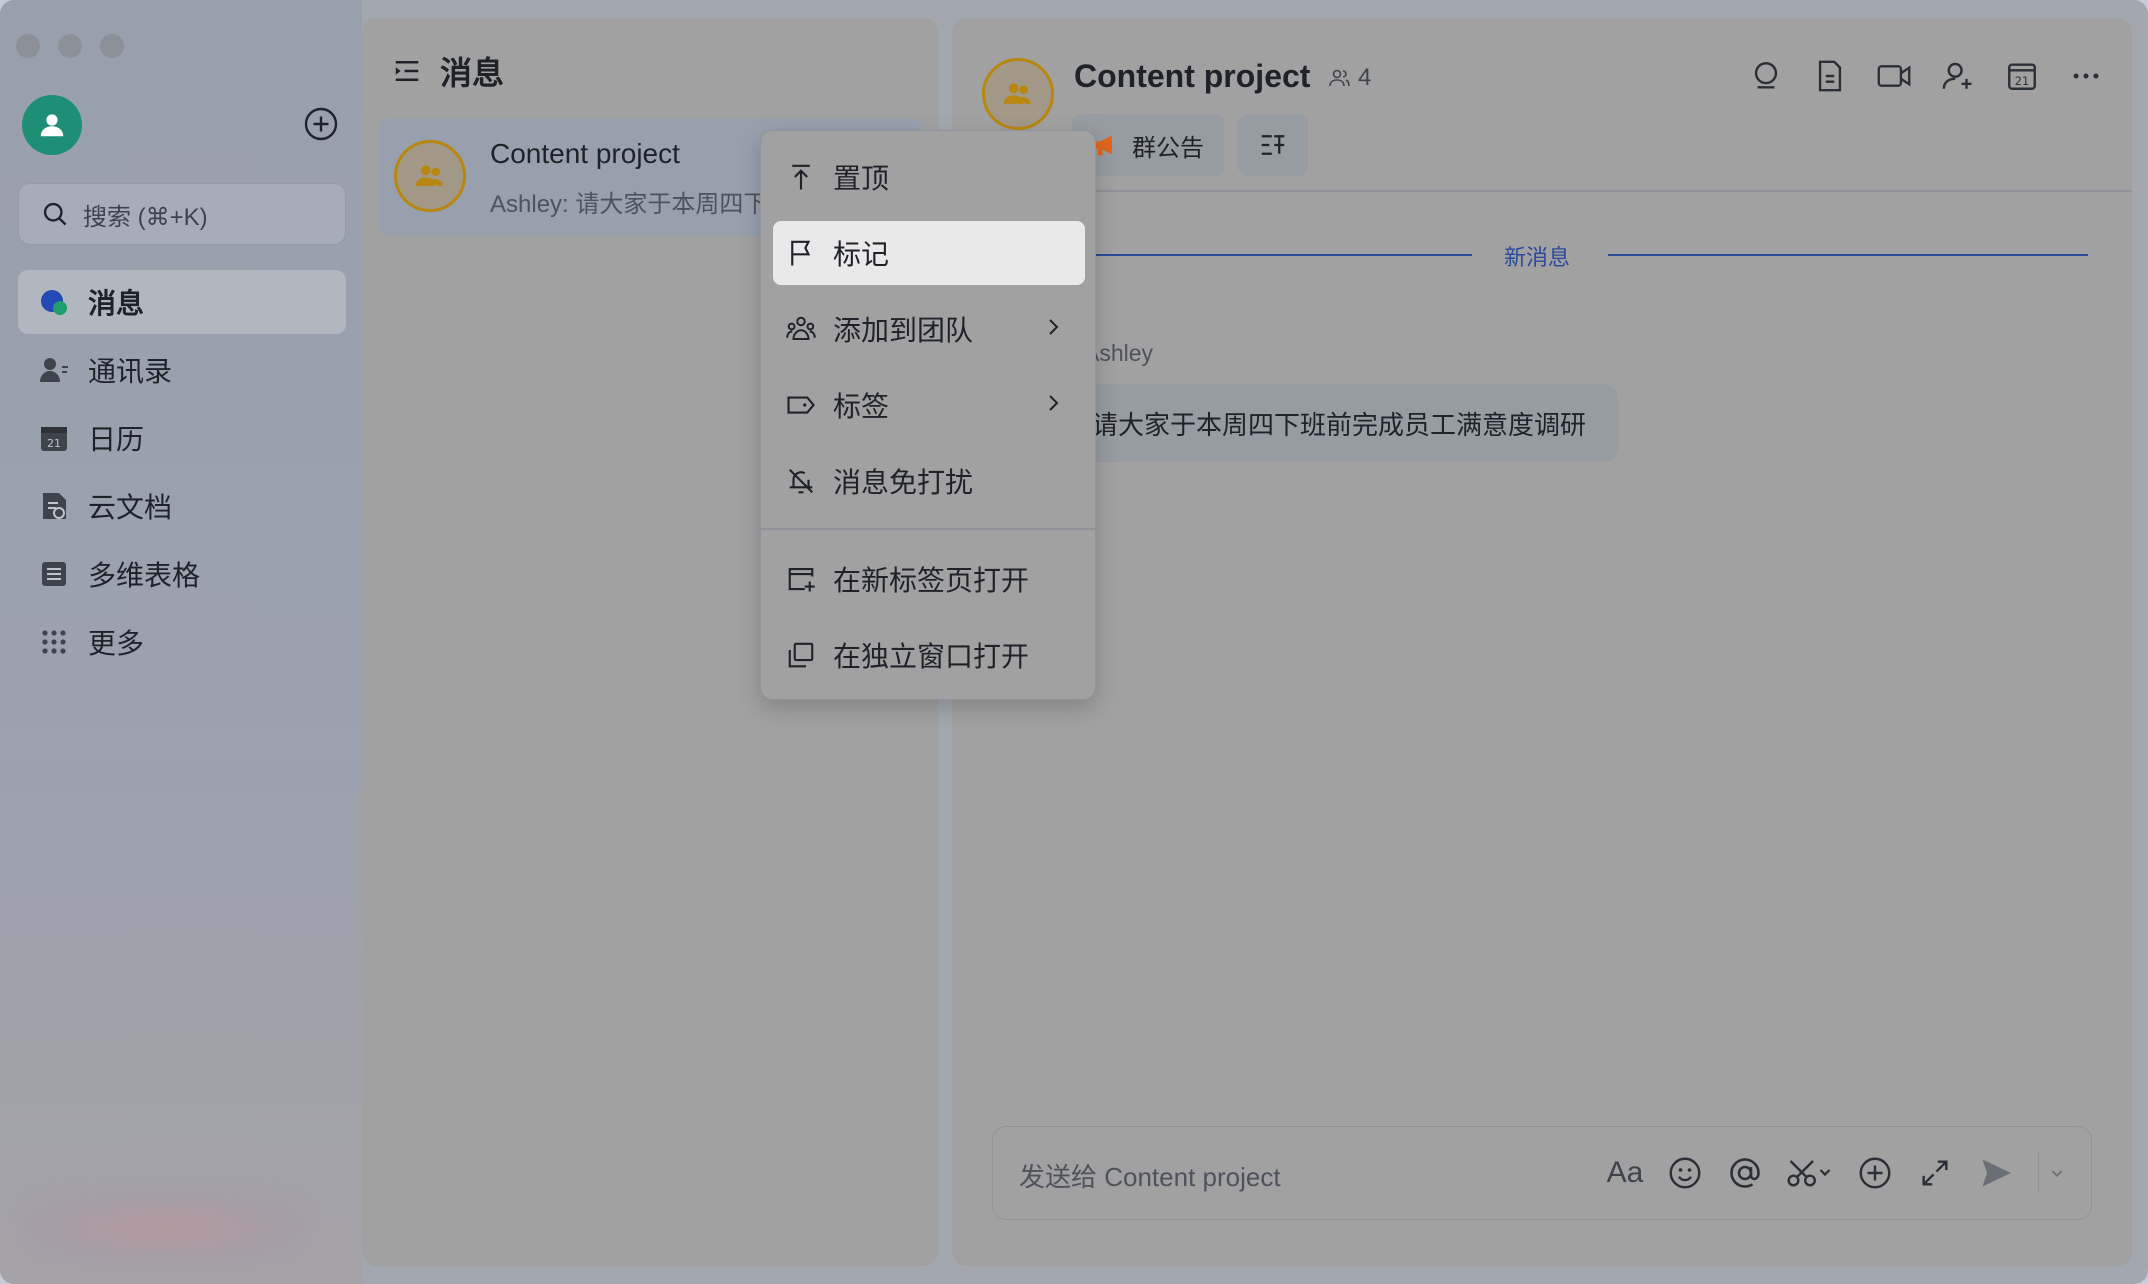  I want to click on menu-item-add-to-team: 添加到团队, so click(929, 329).